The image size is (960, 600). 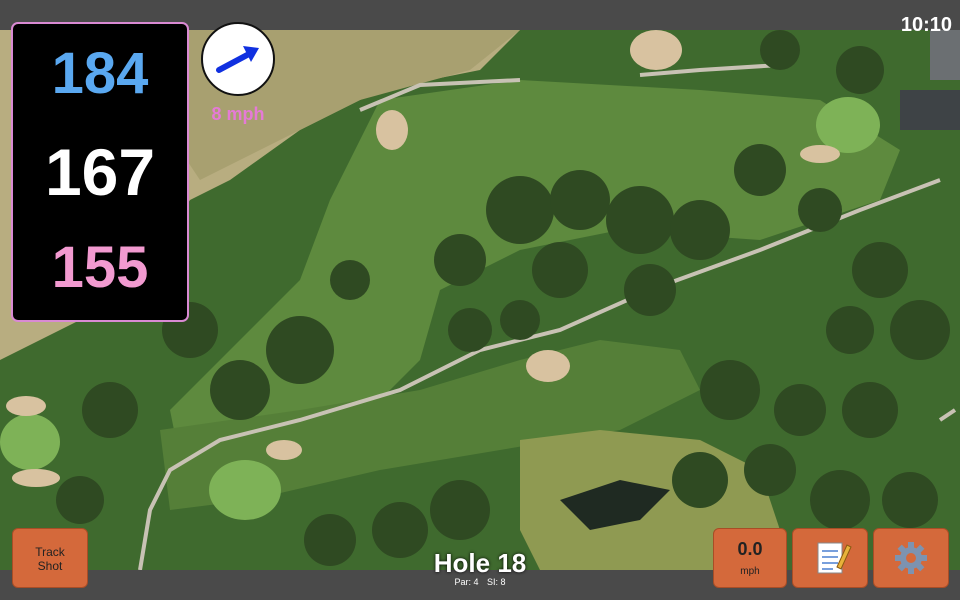 What do you see at coordinates (238, 114) in the screenshot?
I see `wind-speed-label: 8 mph` at bounding box center [238, 114].